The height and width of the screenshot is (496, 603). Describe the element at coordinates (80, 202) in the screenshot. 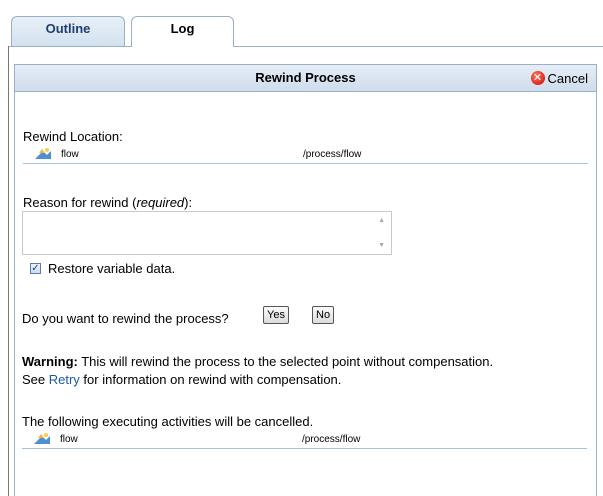

I see `reason-label-prefix: Reason for rewind (` at that location.